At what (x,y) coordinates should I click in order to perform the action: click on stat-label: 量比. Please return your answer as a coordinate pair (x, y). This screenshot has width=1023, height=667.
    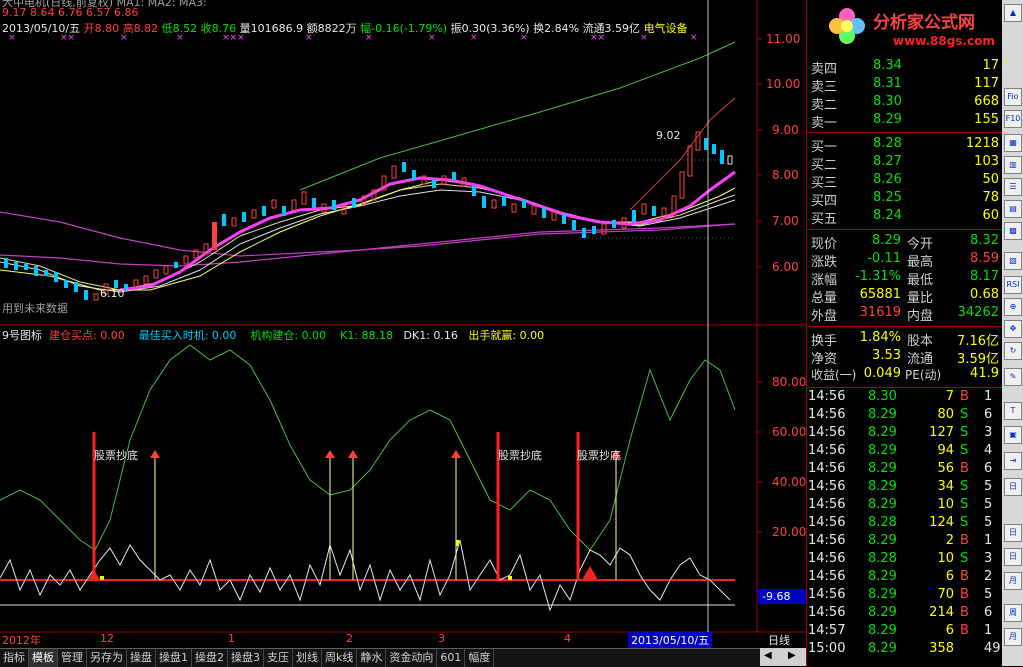
    Looking at the image, I should click on (920, 298).